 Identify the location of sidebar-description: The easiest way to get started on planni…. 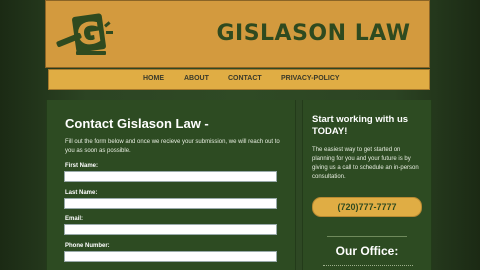
(365, 163).